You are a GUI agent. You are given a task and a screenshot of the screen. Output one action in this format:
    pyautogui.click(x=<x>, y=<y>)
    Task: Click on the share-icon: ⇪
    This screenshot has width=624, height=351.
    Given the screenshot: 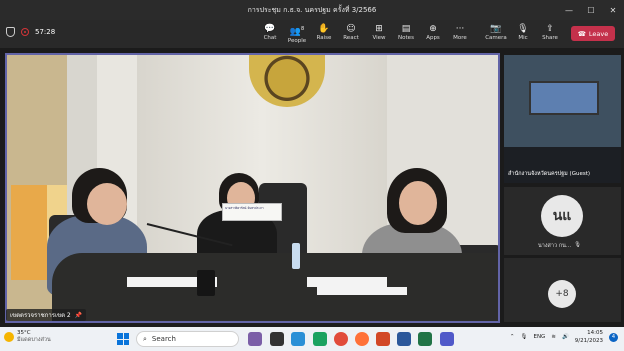 What is the action you would take?
    pyautogui.click(x=550, y=29)
    